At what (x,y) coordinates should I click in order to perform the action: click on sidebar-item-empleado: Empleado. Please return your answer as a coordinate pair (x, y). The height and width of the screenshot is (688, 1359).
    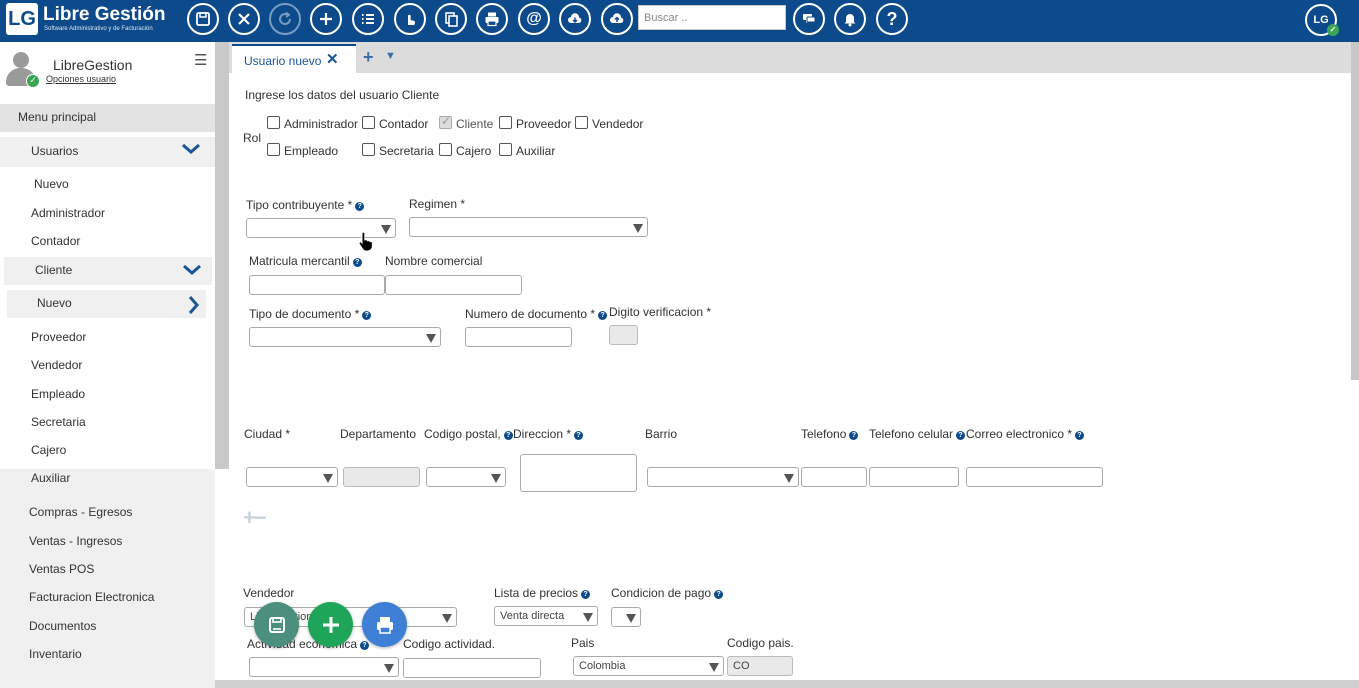
    Looking at the image, I should click on (107, 394).